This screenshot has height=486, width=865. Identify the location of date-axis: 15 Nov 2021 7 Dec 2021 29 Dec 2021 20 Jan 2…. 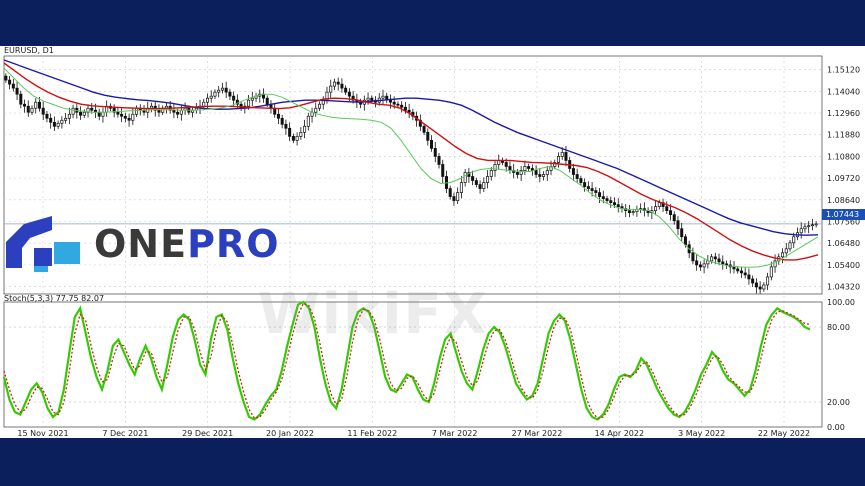
(413, 433).